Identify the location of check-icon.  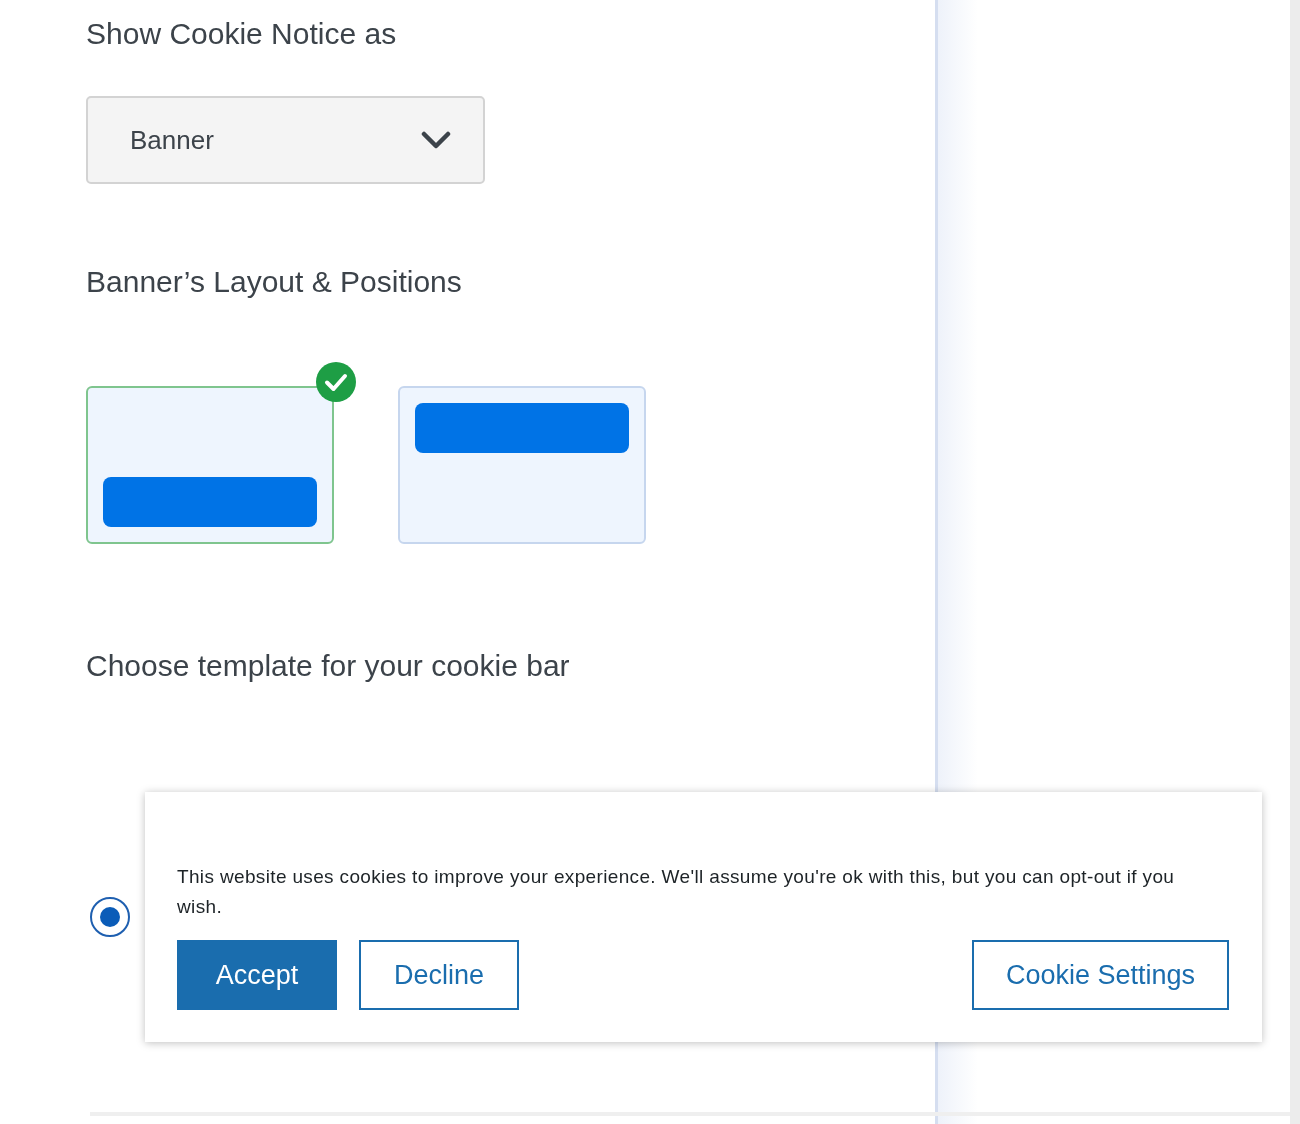
(336, 382).